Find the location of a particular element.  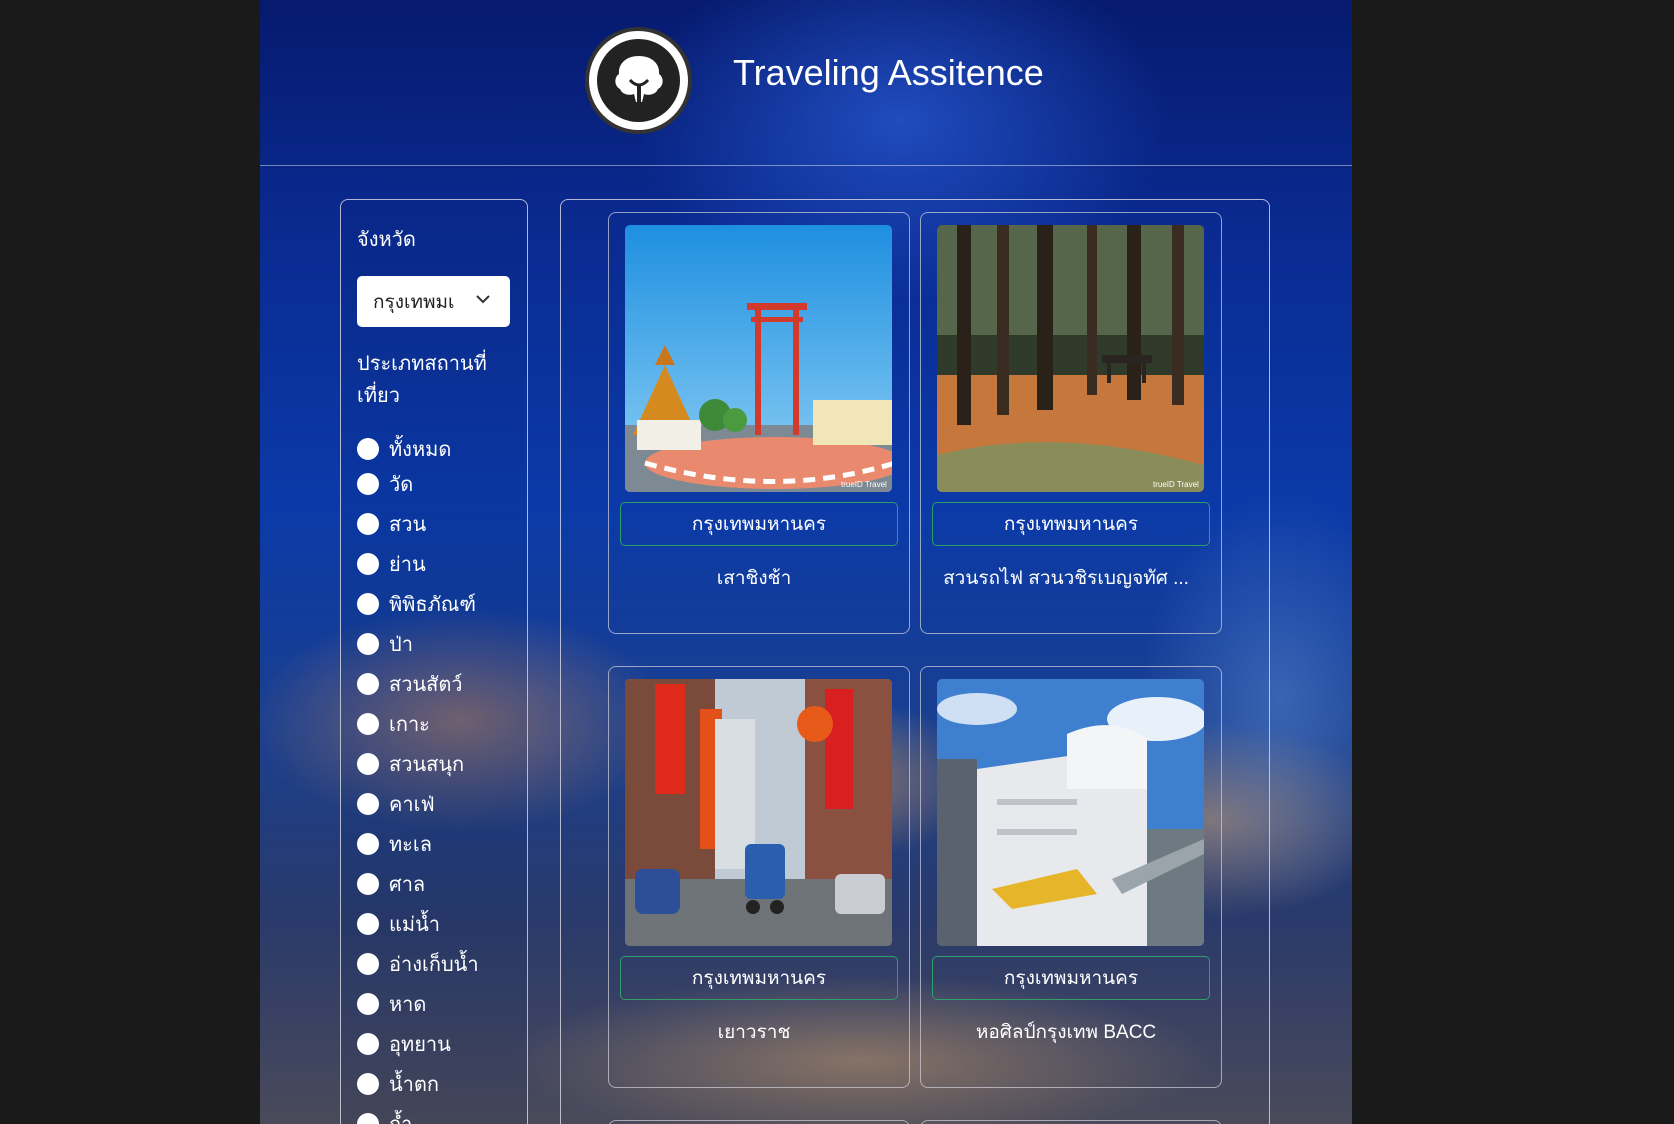

radio-type-4: พิพิธภัณฑ์ is located at coordinates (416, 604).